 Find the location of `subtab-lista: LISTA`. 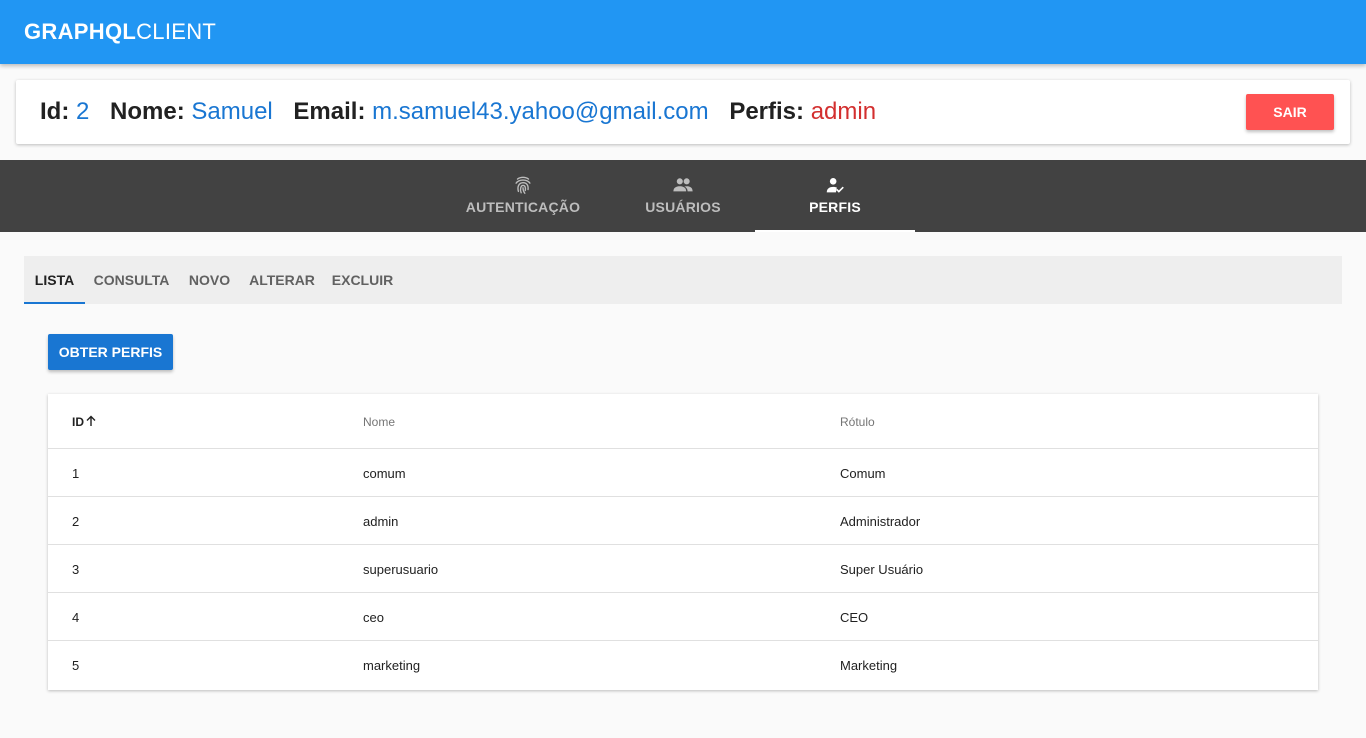

subtab-lista: LISTA is located at coordinates (54, 280).